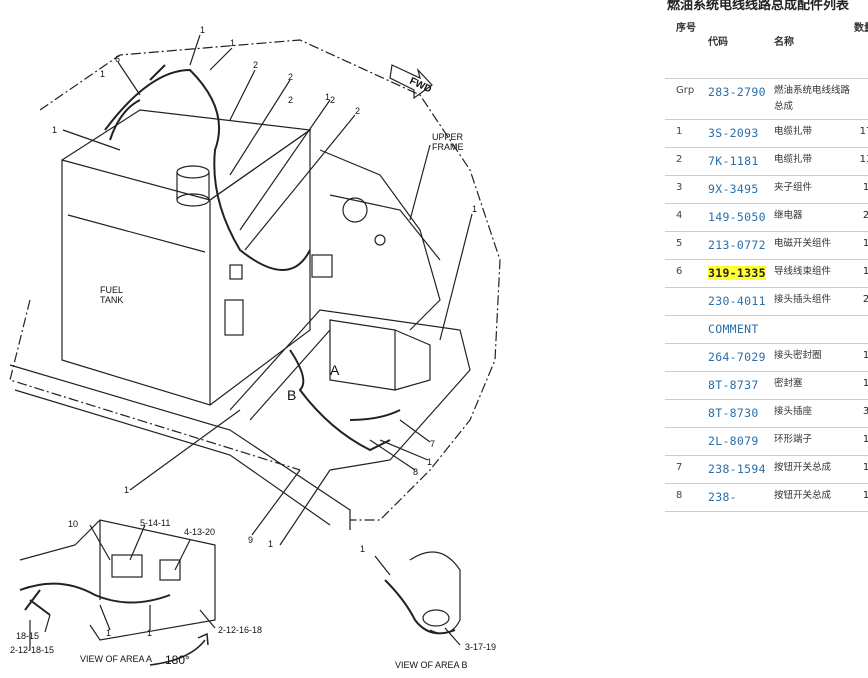  I want to click on table-header-row: 序号 代码 名称 数量, so click(766, 47).